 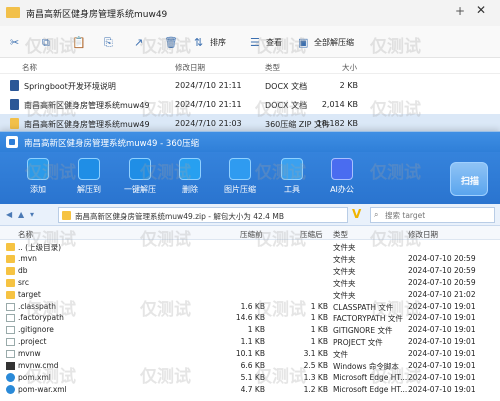 I want to click on tools-icon, so click(x=292, y=169).